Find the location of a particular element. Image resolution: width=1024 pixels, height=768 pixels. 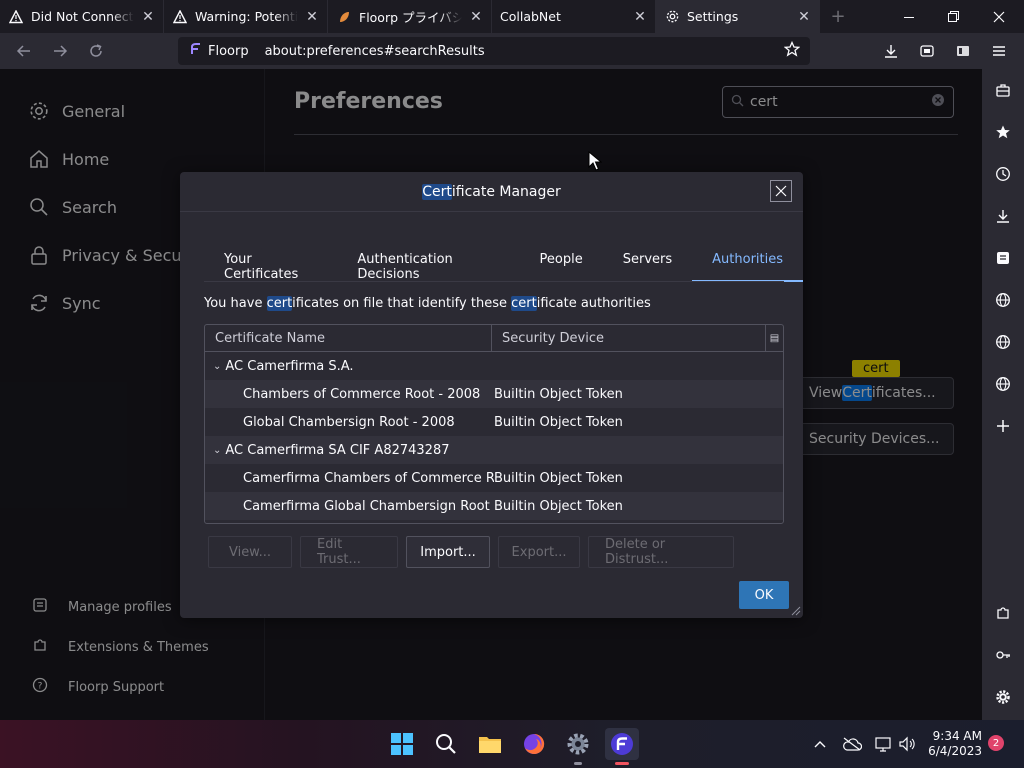

desc-text: You have is located at coordinates (235, 303).